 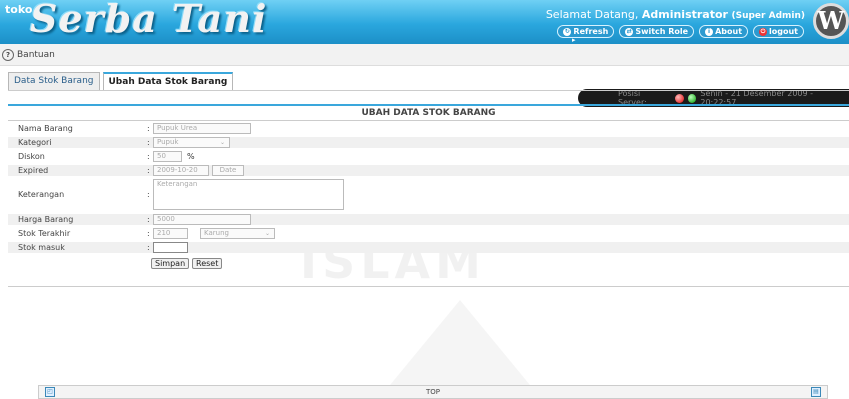 I want to click on kategori-label: Kategori, so click(x=35, y=142).